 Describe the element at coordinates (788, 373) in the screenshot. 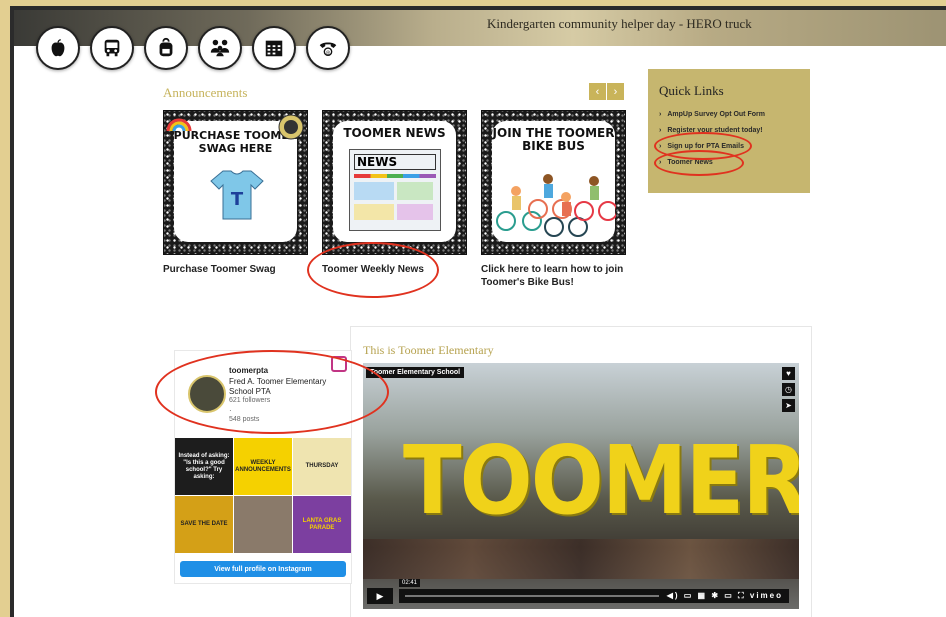

I see `heart-icon: ♥` at that location.